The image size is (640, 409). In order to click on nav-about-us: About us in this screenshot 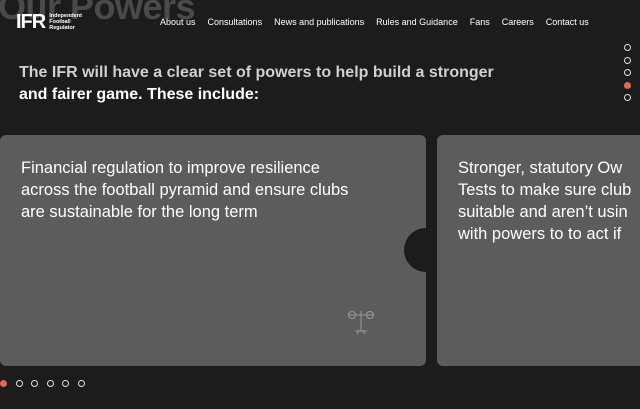, I will do `click(178, 22)`.